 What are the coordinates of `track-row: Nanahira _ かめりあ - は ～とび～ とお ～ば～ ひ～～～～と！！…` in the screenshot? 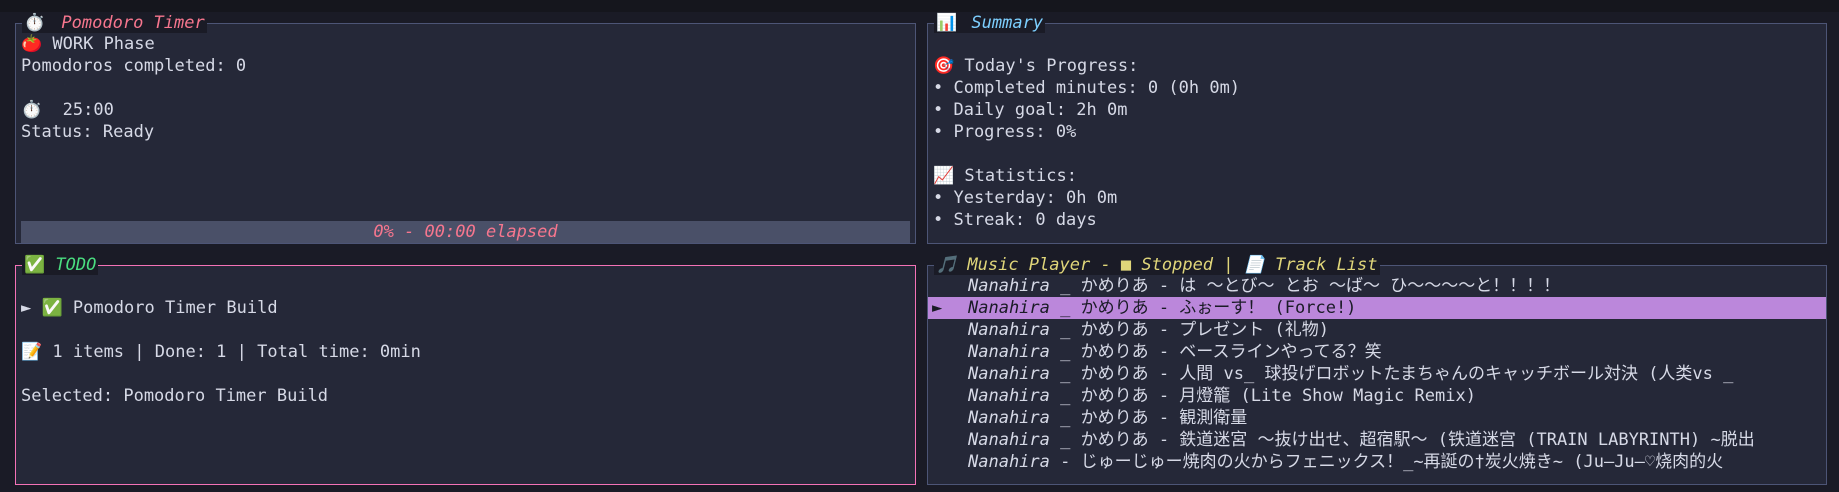 It's located at (1377, 286).